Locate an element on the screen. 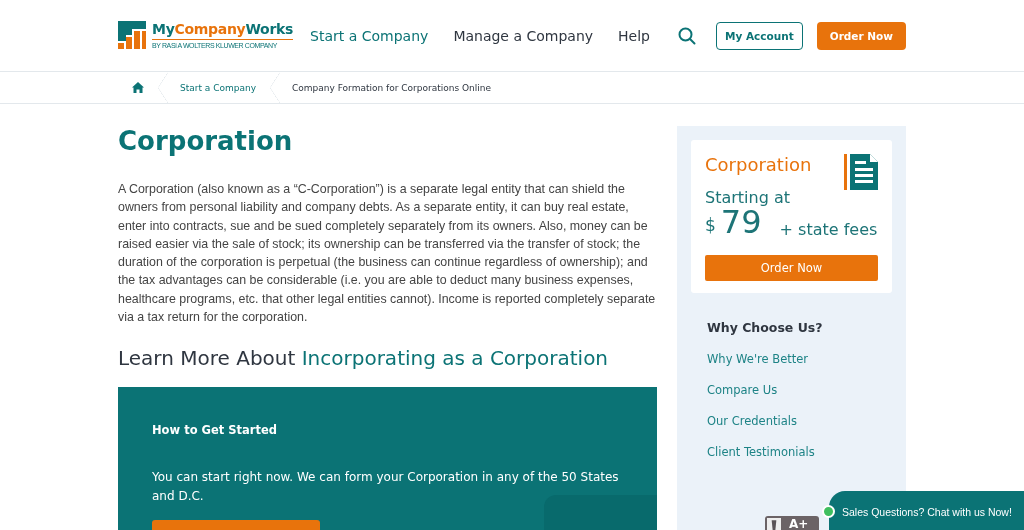 This screenshot has width=1024, height=530. currency-symbol: $ is located at coordinates (710, 225).